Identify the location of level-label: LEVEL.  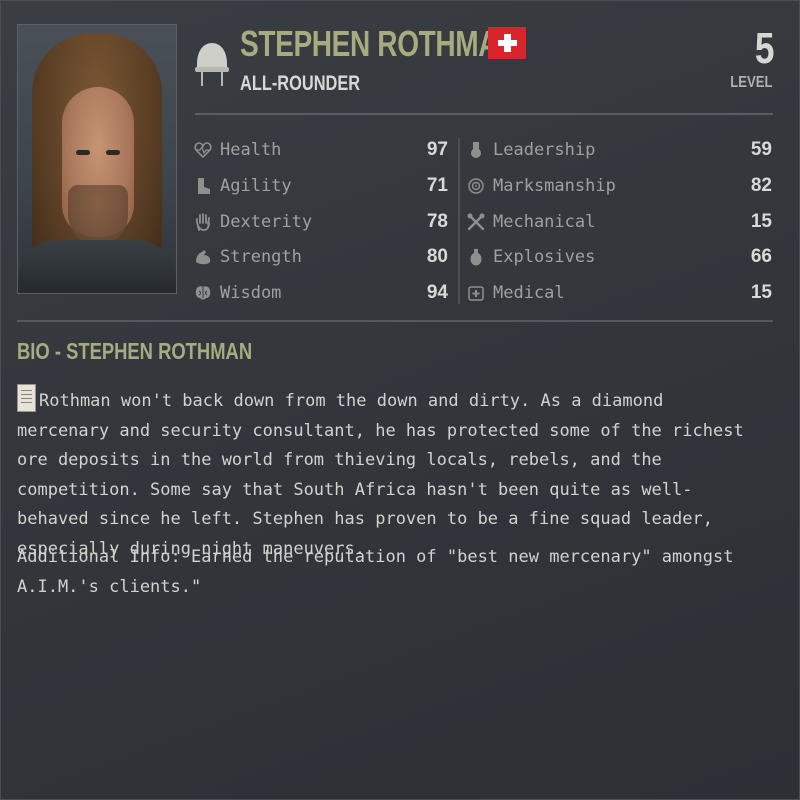
(751, 82).